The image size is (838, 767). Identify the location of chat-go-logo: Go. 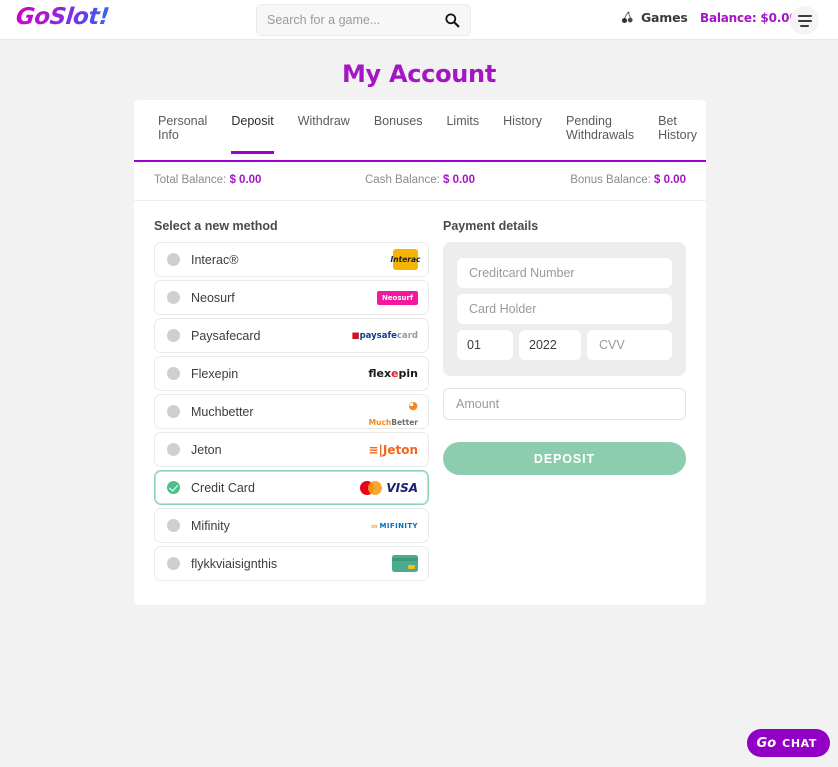
(766, 743).